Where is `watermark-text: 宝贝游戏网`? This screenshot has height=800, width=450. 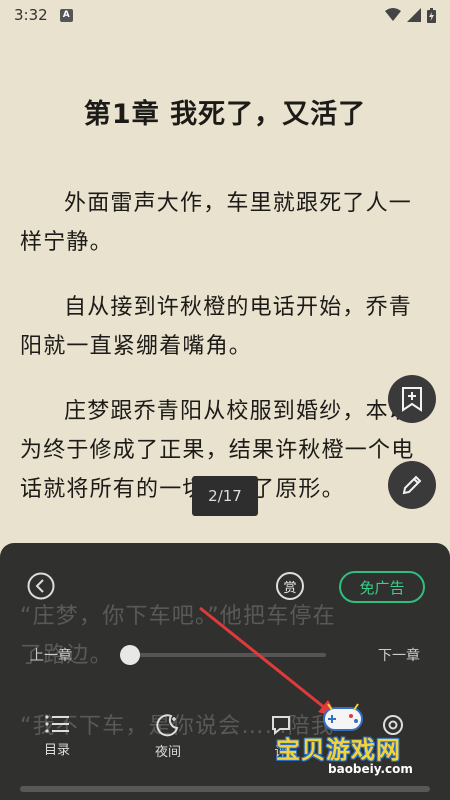 watermark-text: 宝贝游戏网 is located at coordinates (338, 750).